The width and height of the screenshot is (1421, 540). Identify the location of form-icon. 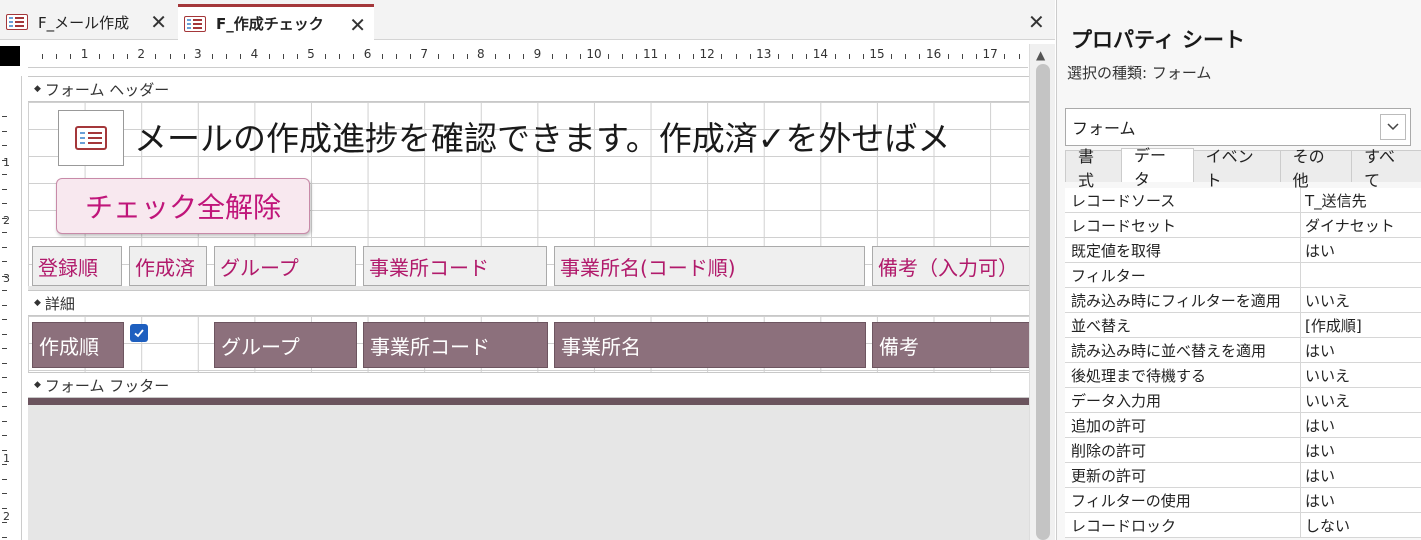
(91, 138).